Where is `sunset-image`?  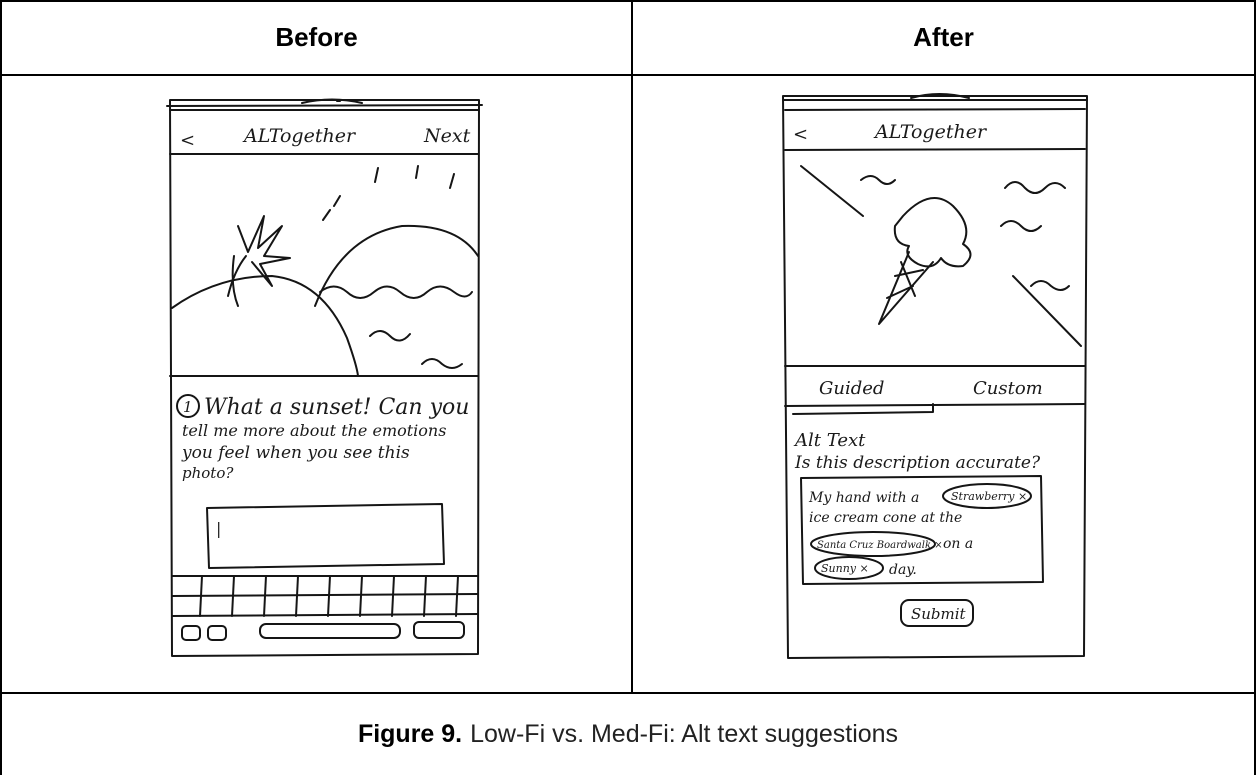
sunset-image is located at coordinates (324, 271).